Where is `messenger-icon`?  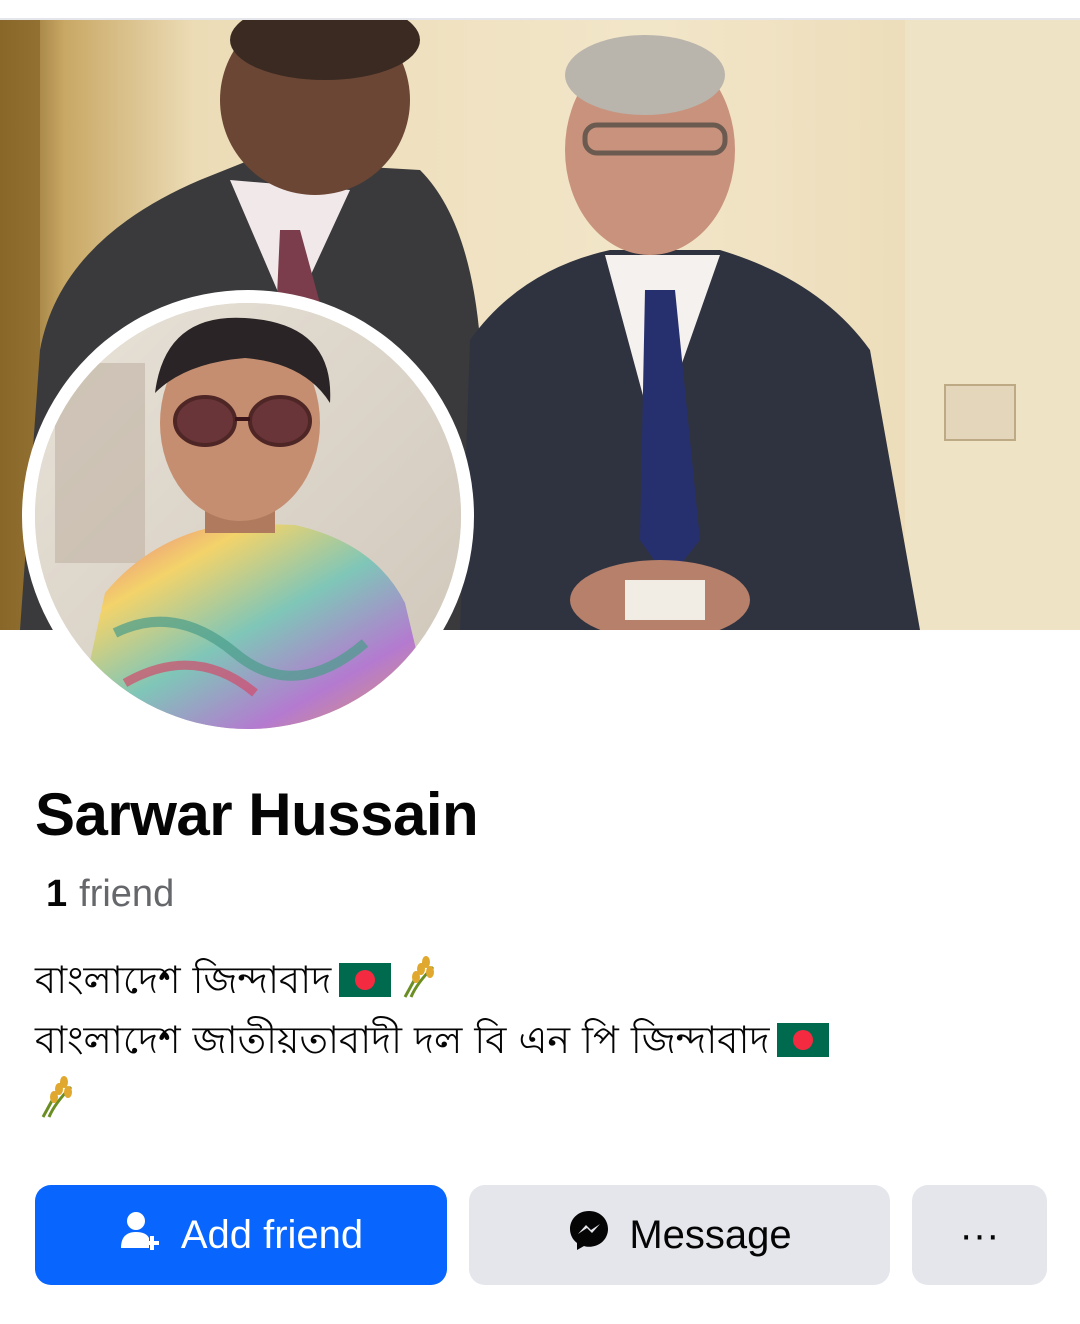
messenger-icon is located at coordinates (589, 1235).